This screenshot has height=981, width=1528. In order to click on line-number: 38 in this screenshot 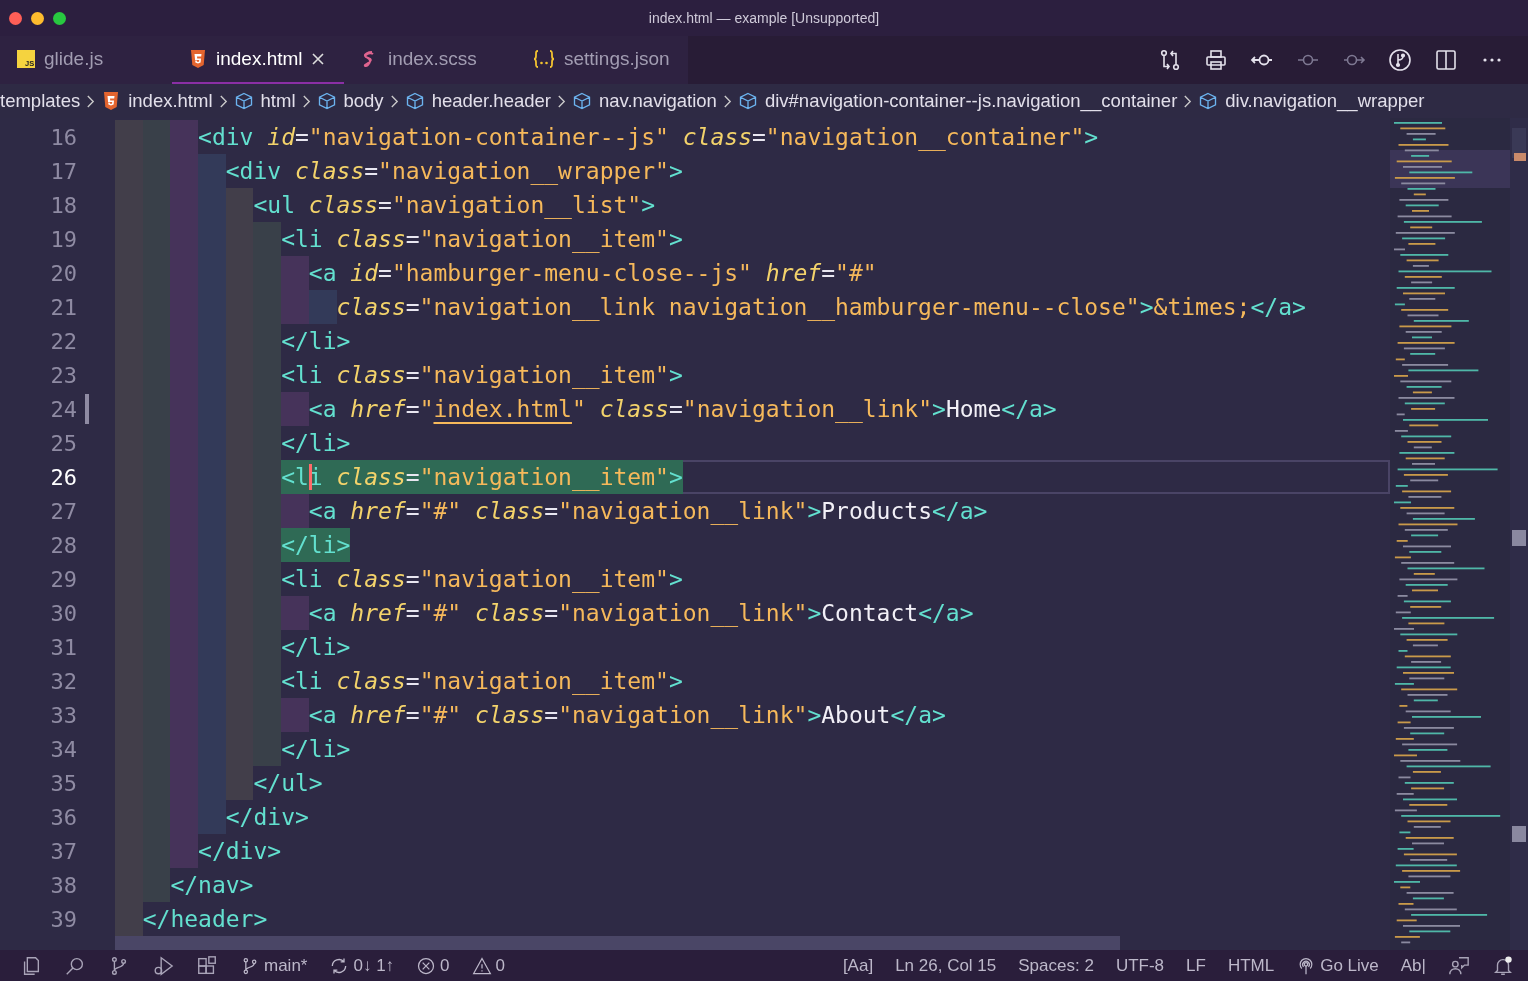, I will do `click(63, 885)`.